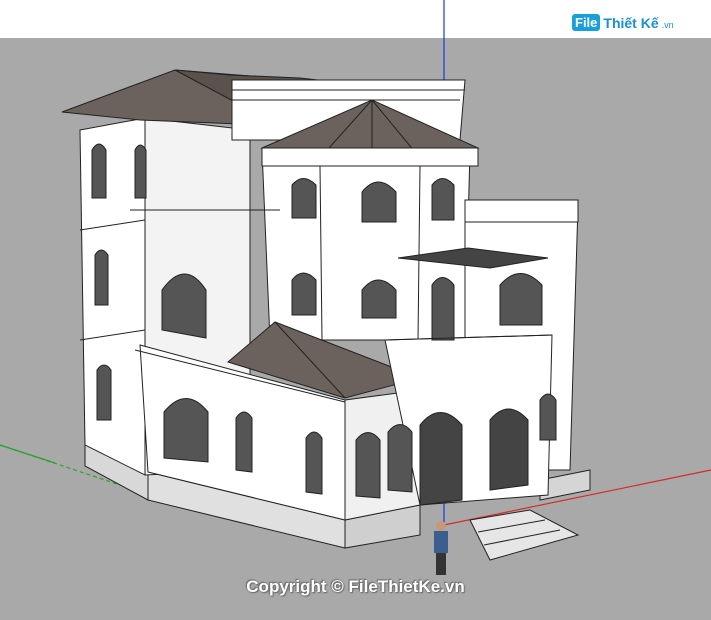 Image resolution: width=711 pixels, height=620 pixels. I want to click on figure-head, so click(441, 526).